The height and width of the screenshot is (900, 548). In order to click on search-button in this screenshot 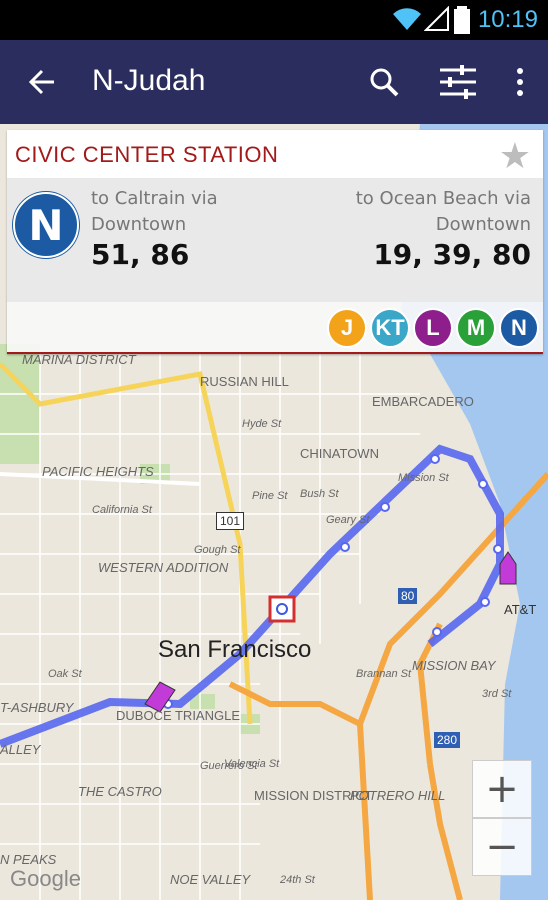, I will do `click(384, 82)`.